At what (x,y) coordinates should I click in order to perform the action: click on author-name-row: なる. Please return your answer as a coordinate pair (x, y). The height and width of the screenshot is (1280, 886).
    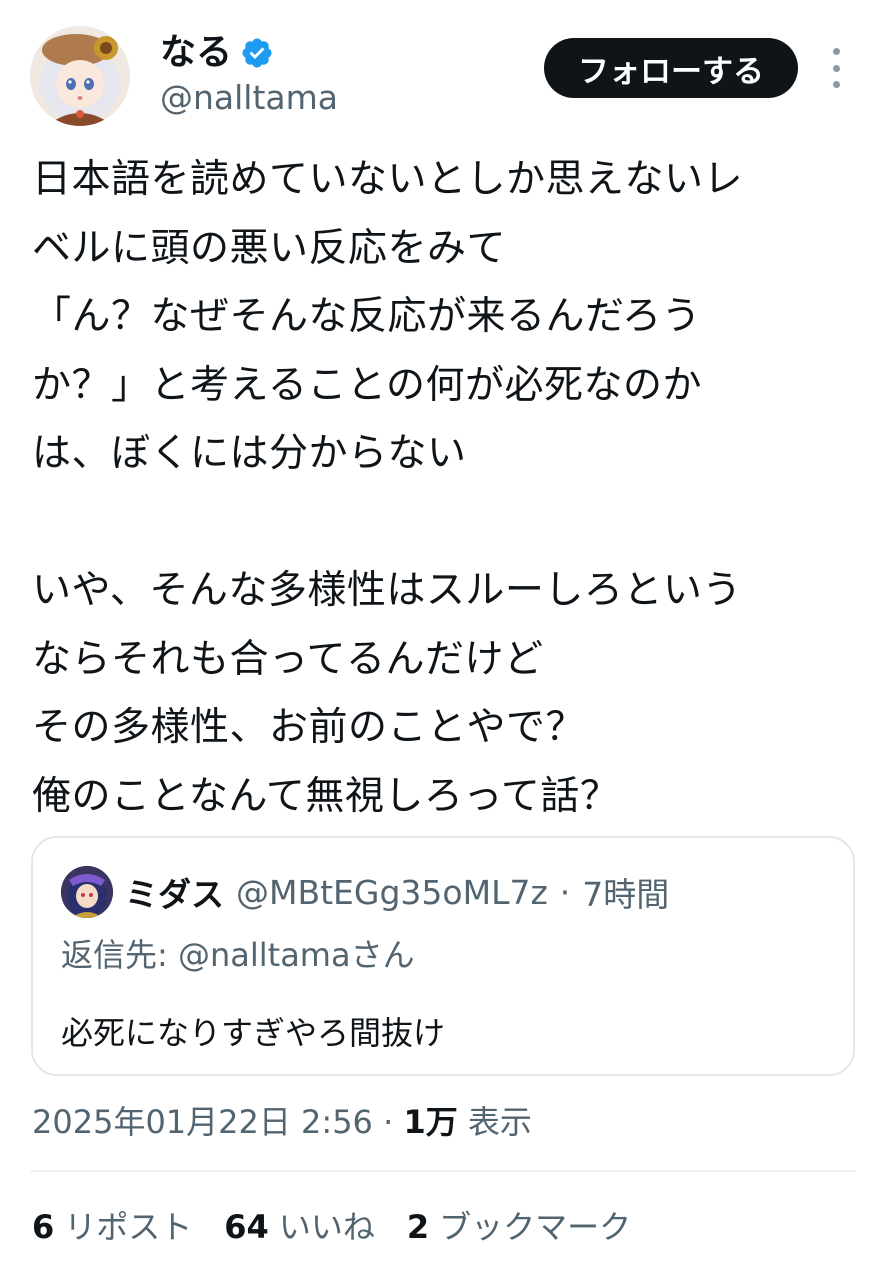
    Looking at the image, I should click on (217, 53).